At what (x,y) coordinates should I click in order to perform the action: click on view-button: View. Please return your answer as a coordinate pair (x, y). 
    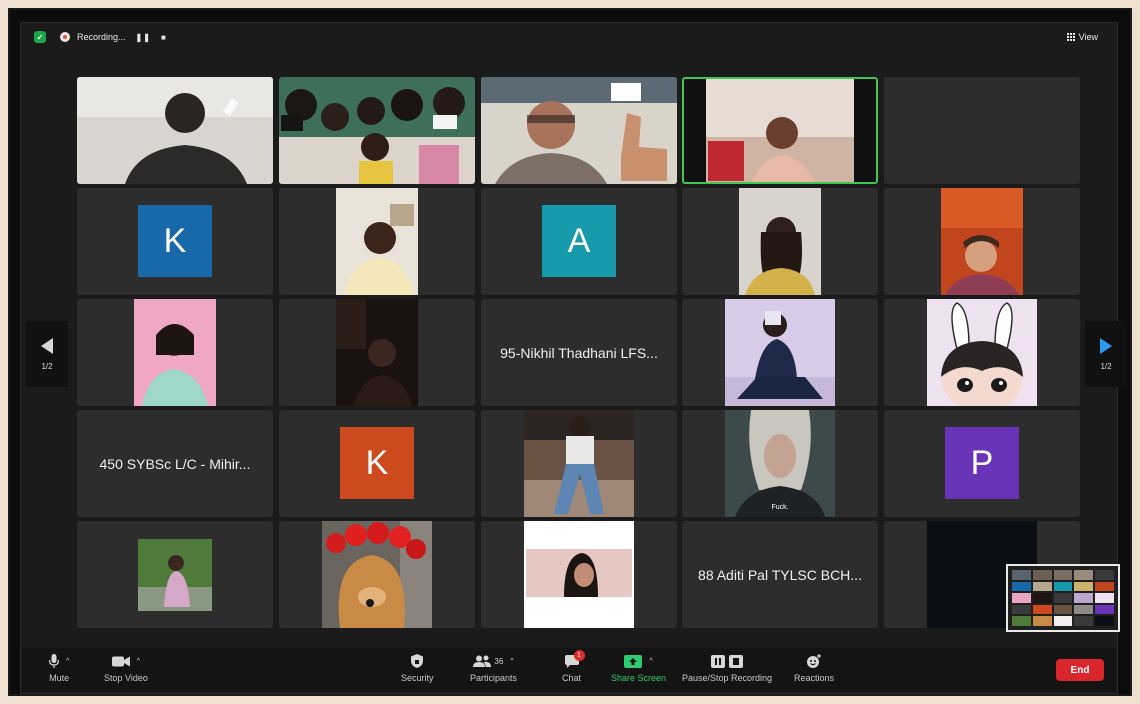
    Looking at the image, I should click on (1082, 37).